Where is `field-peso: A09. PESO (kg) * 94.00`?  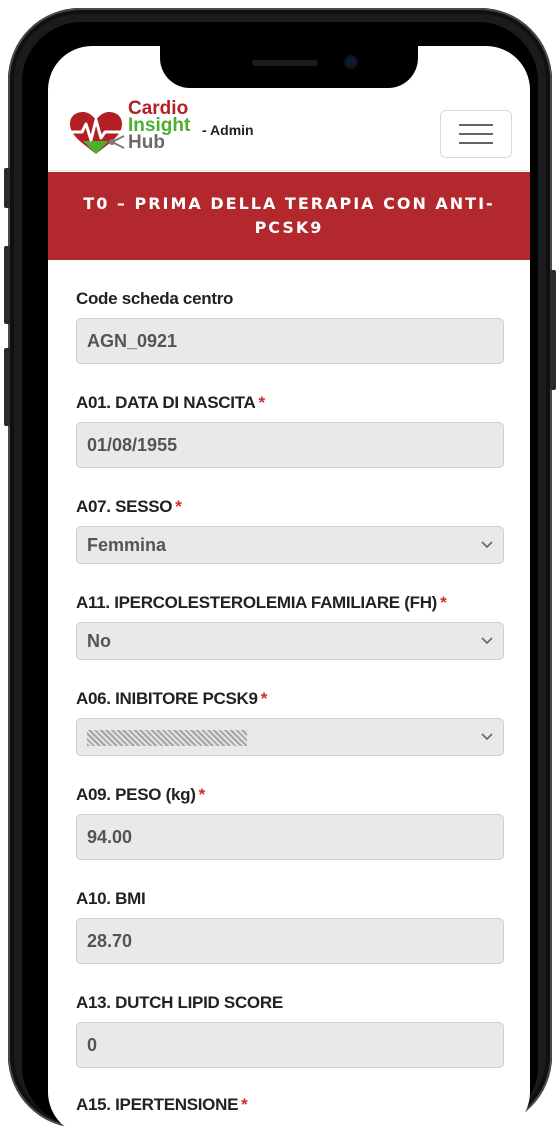
field-peso: A09. PESO (kg) * 94.00 is located at coordinates (290, 820).